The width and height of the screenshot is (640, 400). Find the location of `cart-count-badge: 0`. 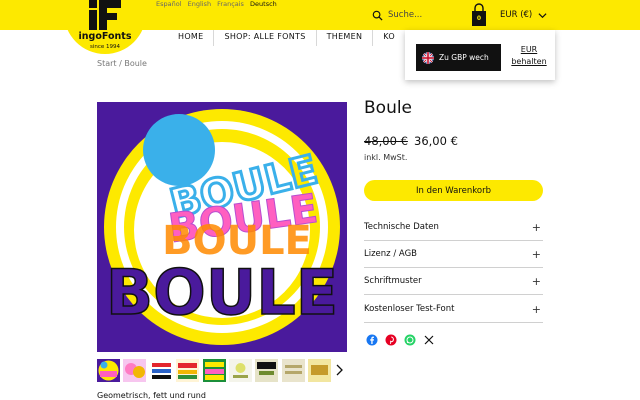

cart-count-badge: 0 is located at coordinates (479, 18).